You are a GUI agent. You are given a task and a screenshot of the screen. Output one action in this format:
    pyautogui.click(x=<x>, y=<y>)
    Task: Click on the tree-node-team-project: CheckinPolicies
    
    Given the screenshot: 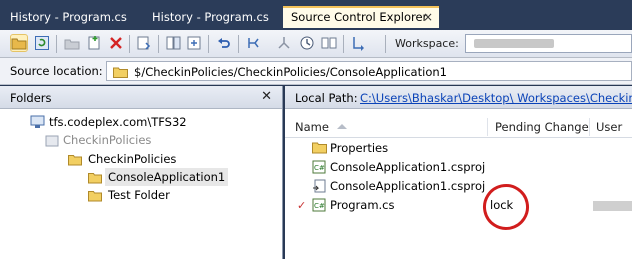 What is the action you would take?
    pyautogui.click(x=145, y=140)
    